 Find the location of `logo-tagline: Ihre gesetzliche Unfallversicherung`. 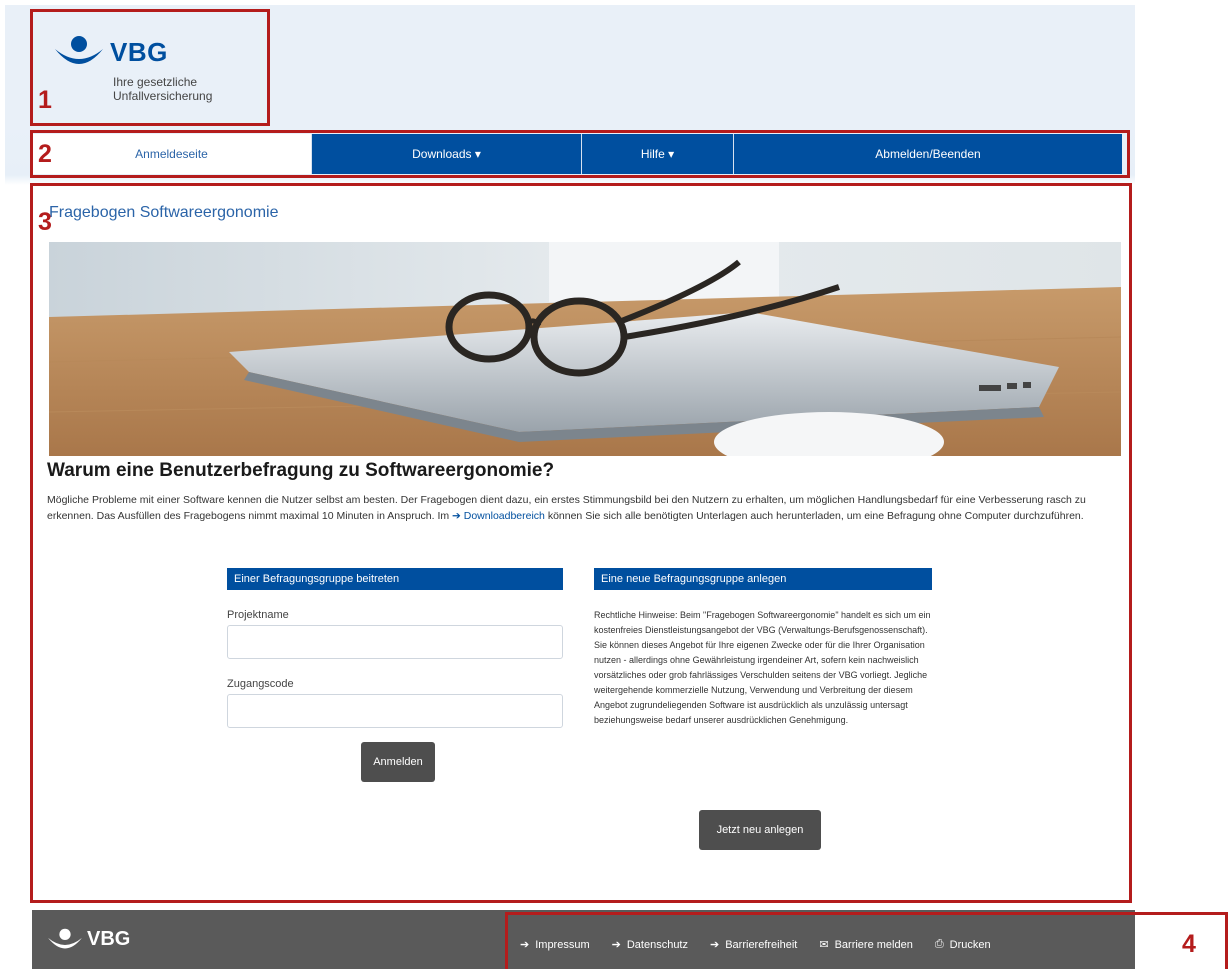

logo-tagline: Ihre gesetzliche Unfallversicherung is located at coordinates (193, 89).